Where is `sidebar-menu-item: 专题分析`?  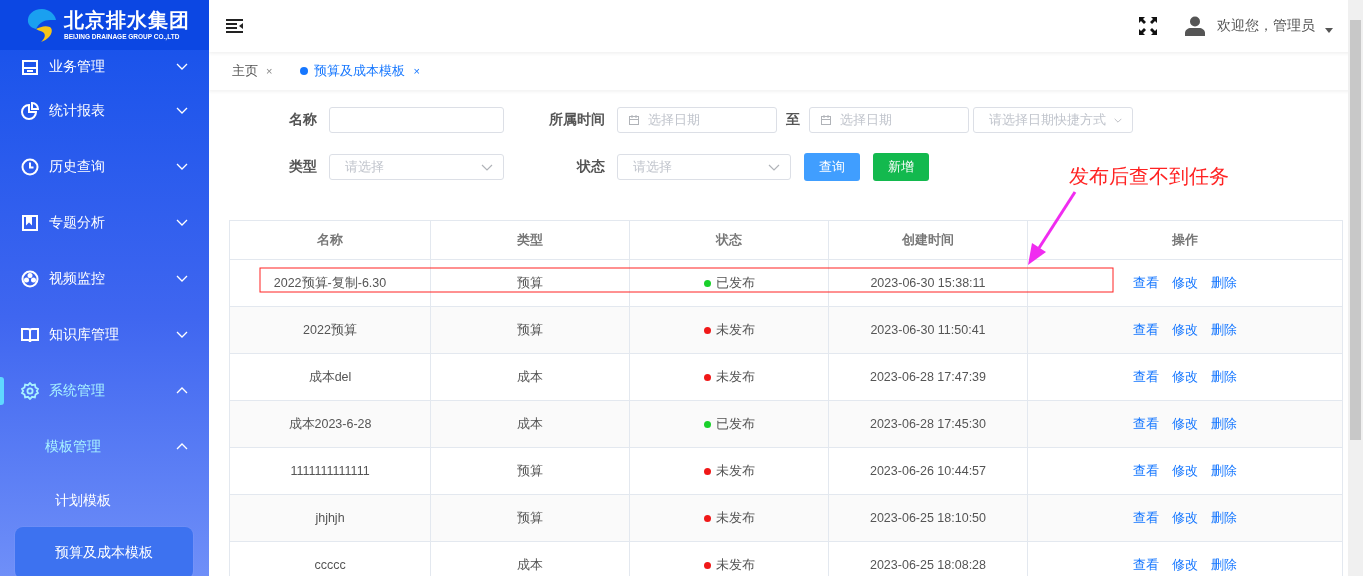
sidebar-menu-item: 专题分析 is located at coordinates (104, 223).